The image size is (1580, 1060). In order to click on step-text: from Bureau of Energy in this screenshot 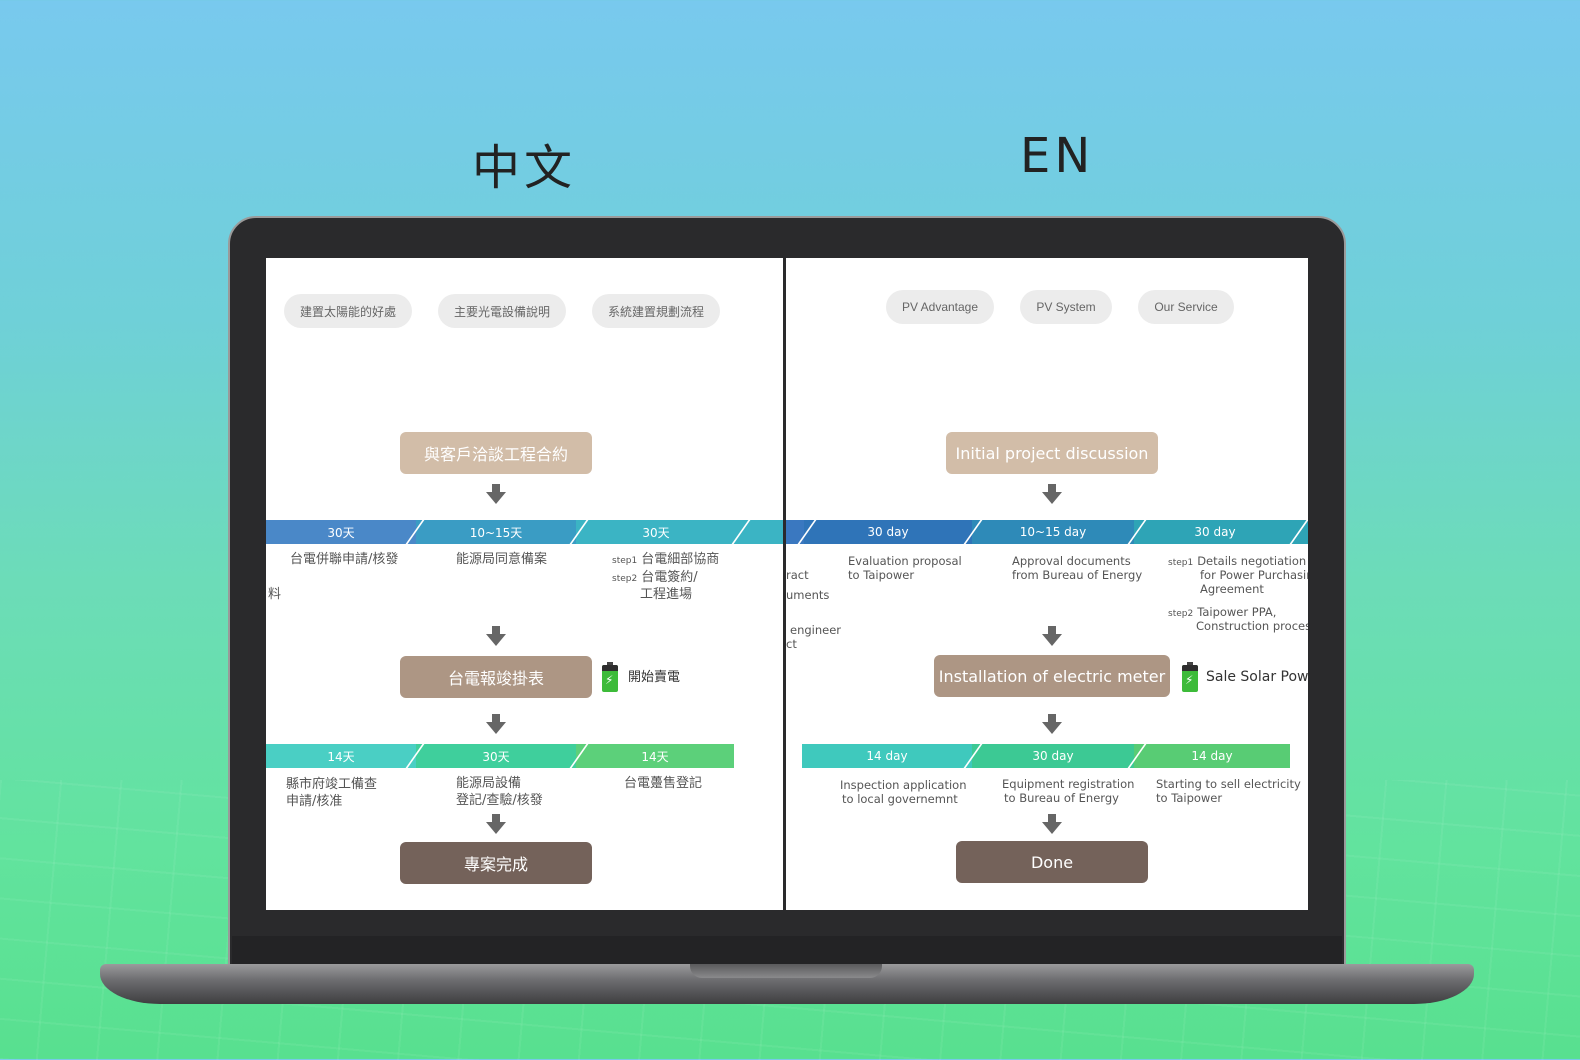, I will do `click(1077, 575)`.